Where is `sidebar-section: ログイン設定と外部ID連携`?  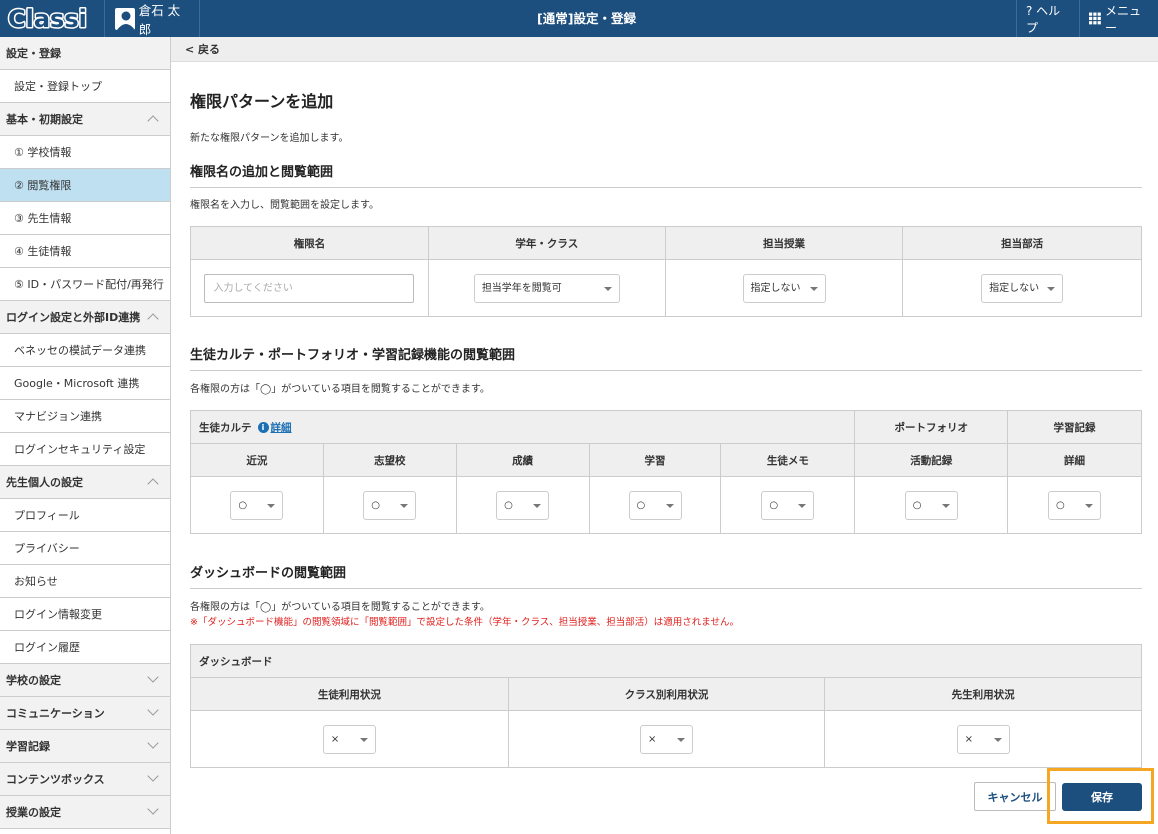
sidebar-section: ログイン設定と外部ID連携 is located at coordinates (85, 317).